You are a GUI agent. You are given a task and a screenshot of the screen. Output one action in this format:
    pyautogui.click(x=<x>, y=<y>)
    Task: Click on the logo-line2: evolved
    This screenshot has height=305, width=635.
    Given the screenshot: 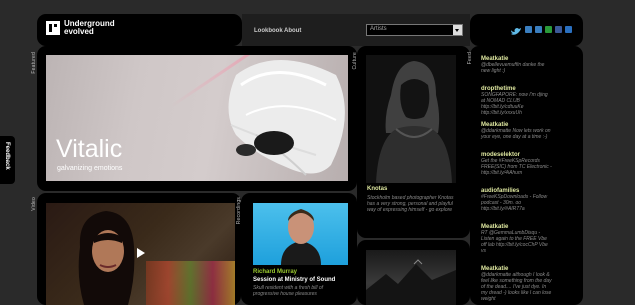 What is the action you would take?
    pyautogui.click(x=79, y=31)
    